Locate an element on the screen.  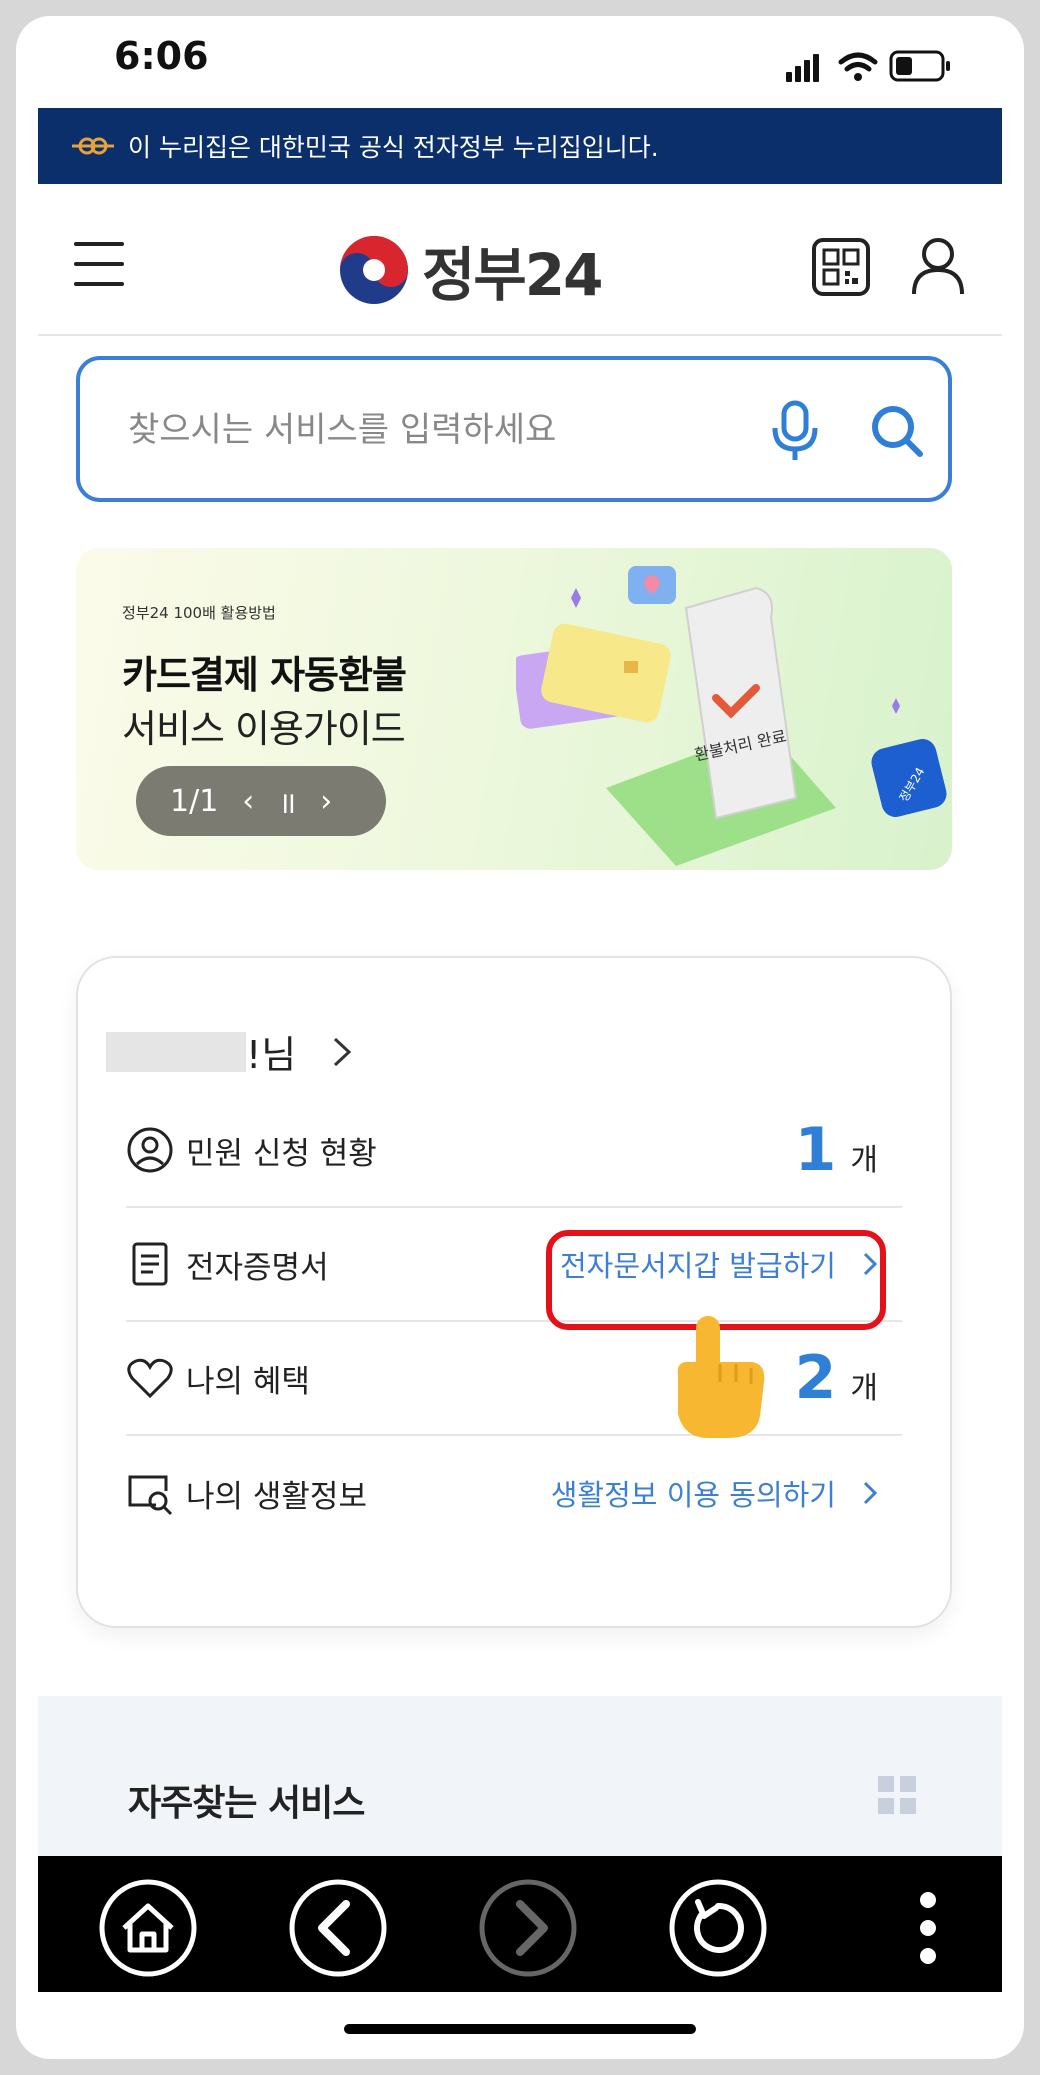
forward-icon is located at coordinates (528, 1928).